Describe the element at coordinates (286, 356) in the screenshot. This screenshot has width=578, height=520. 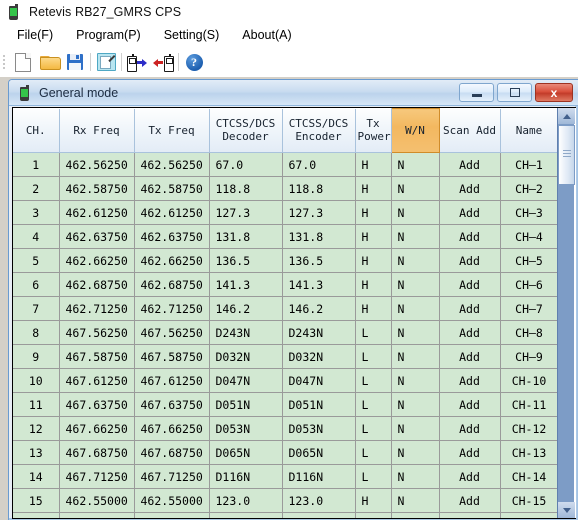
I see `table-row: 9 467.58750 467.58750 D032N D032N L N Add CH—9` at that location.